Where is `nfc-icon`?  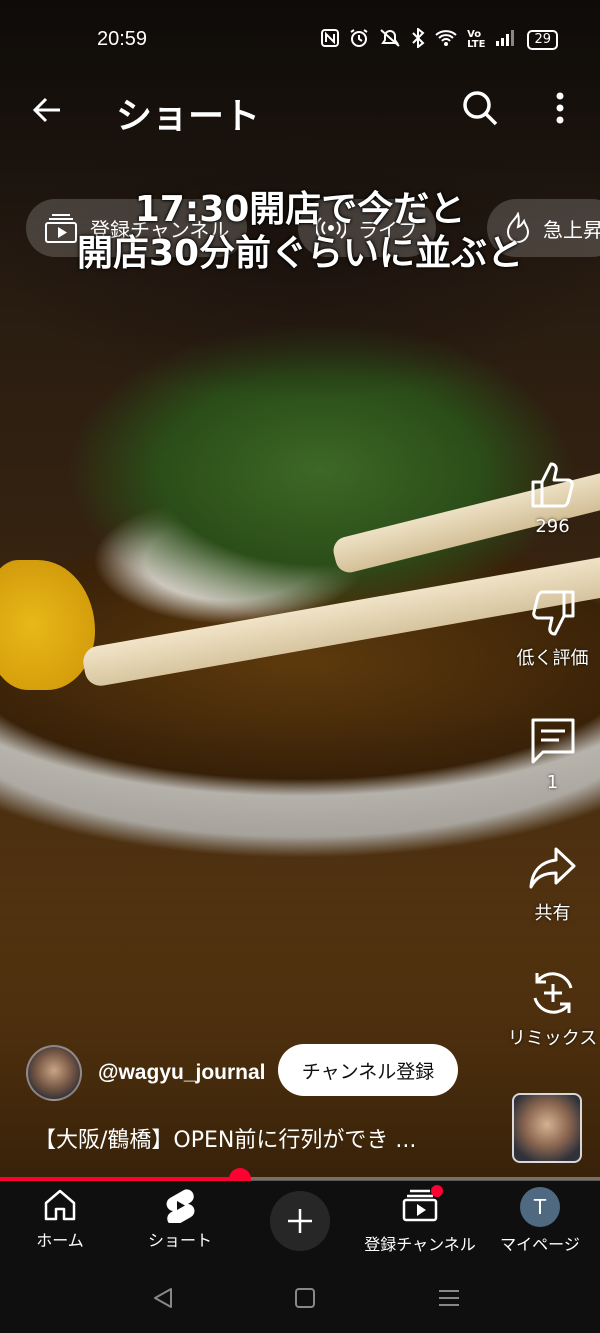 nfc-icon is located at coordinates (330, 40).